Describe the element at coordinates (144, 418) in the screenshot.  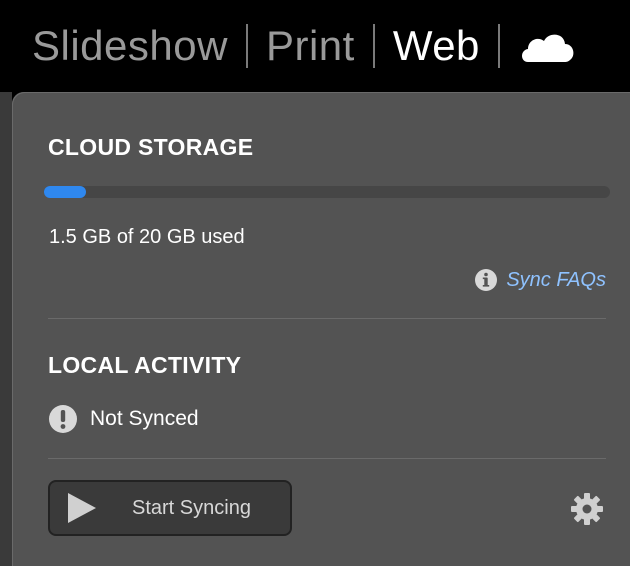
I see `sync-status-text: Not Synced` at that location.